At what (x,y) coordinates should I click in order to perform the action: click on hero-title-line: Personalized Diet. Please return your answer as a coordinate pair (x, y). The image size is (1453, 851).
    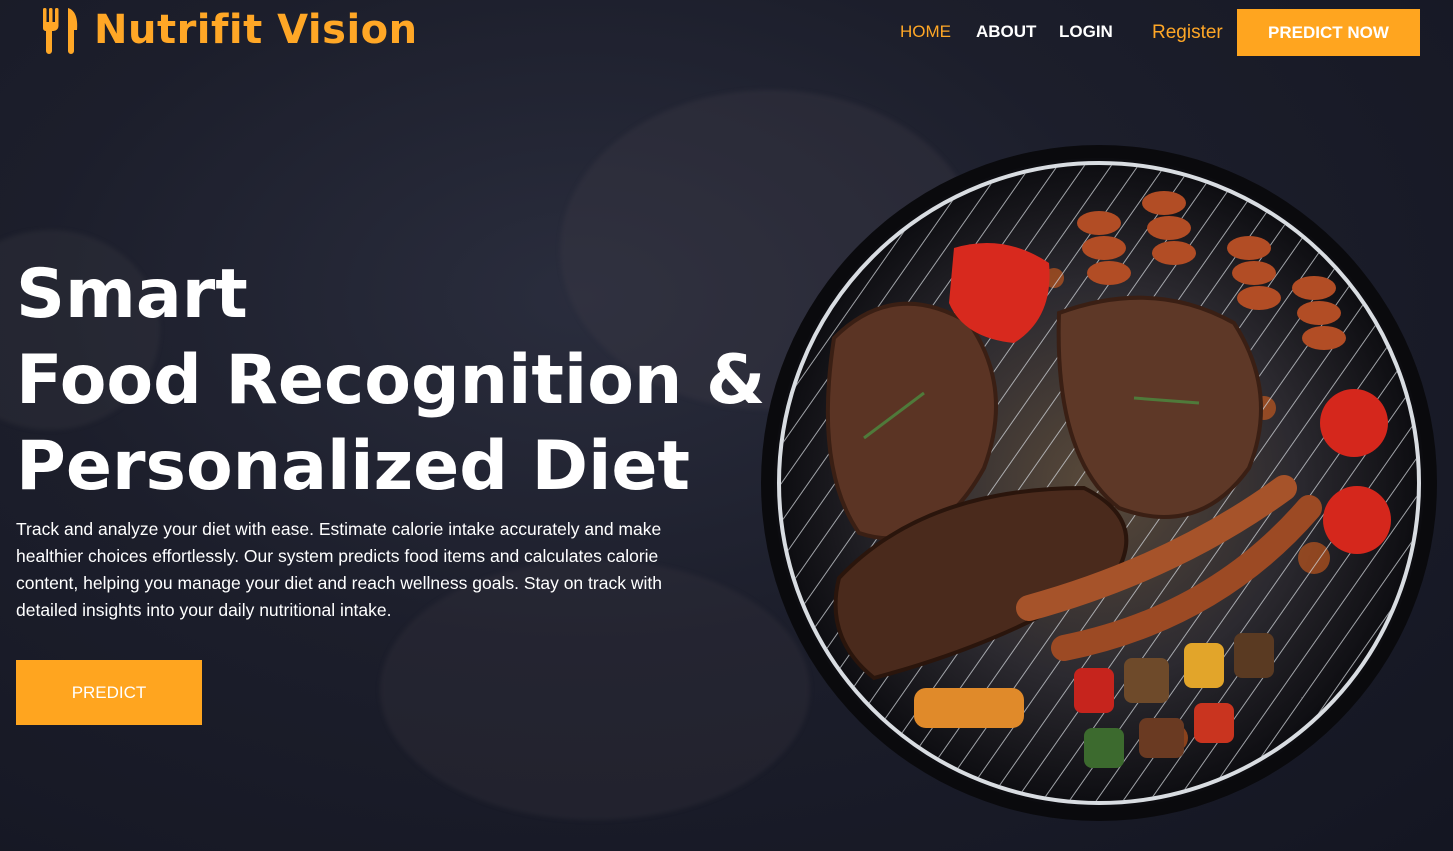
    Looking at the image, I should click on (353, 466).